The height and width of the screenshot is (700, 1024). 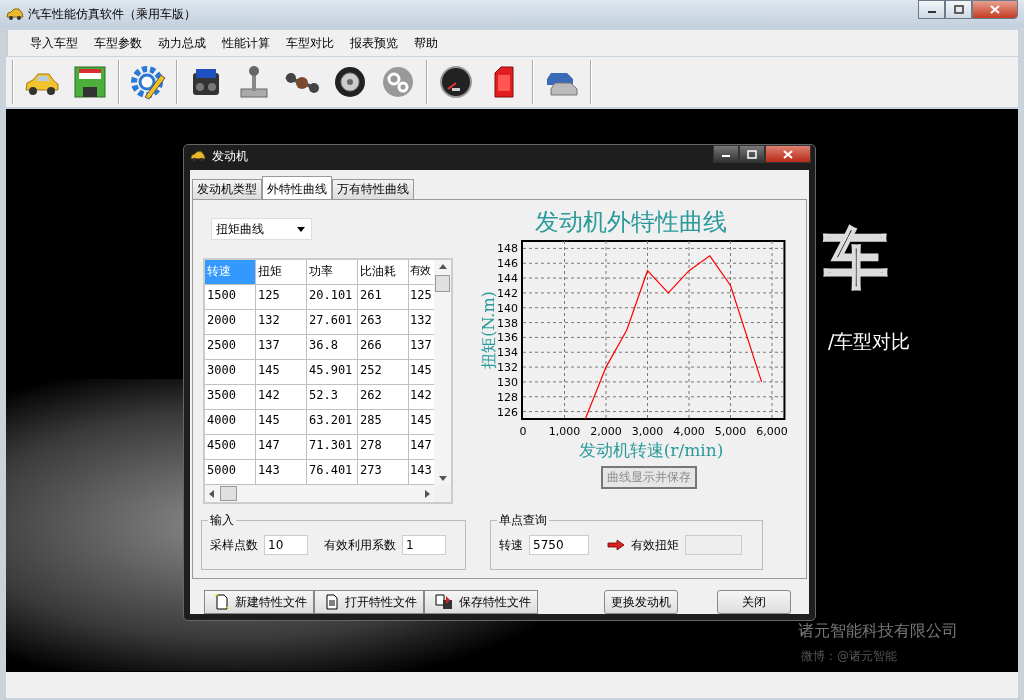 What do you see at coordinates (507, 382) in the screenshot?
I see `y-tick-label: 130` at bounding box center [507, 382].